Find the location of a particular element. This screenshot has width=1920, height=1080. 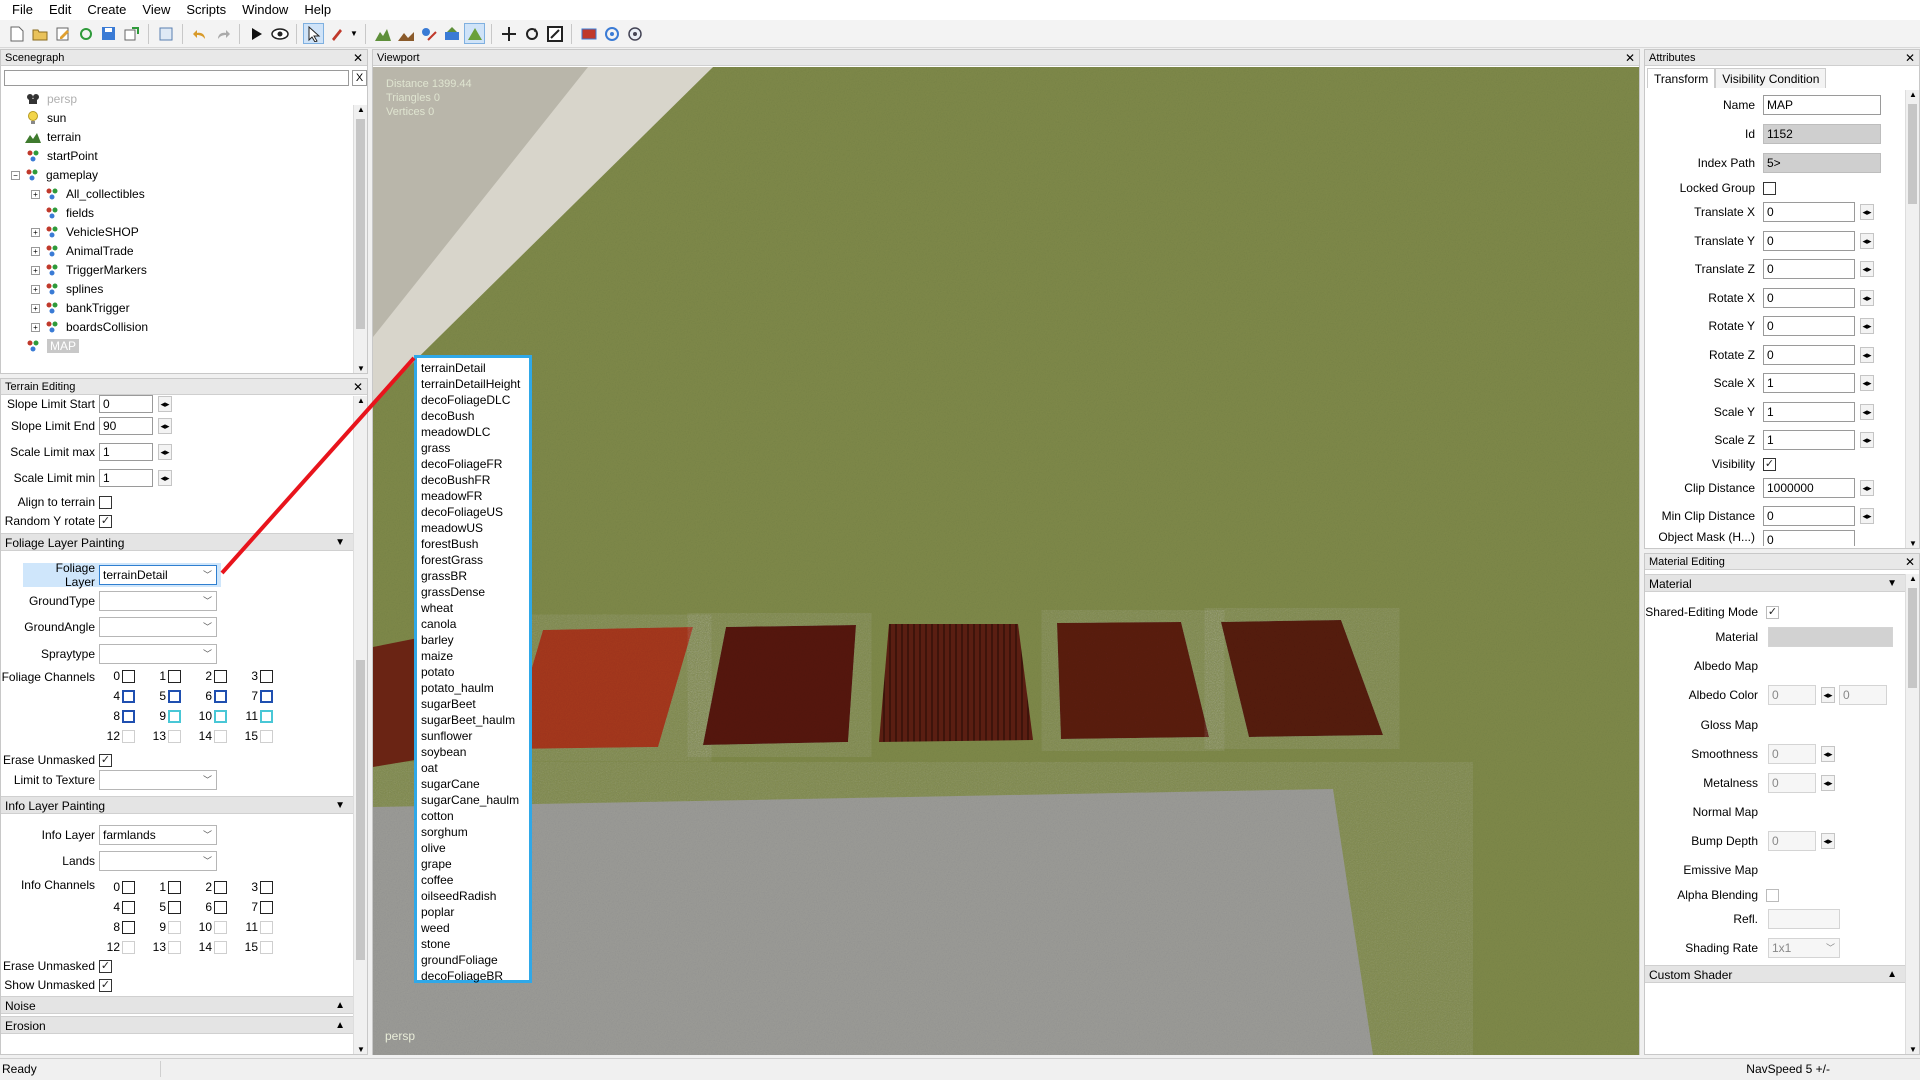

foliage-layer-tool-icon is located at coordinates (474, 33).